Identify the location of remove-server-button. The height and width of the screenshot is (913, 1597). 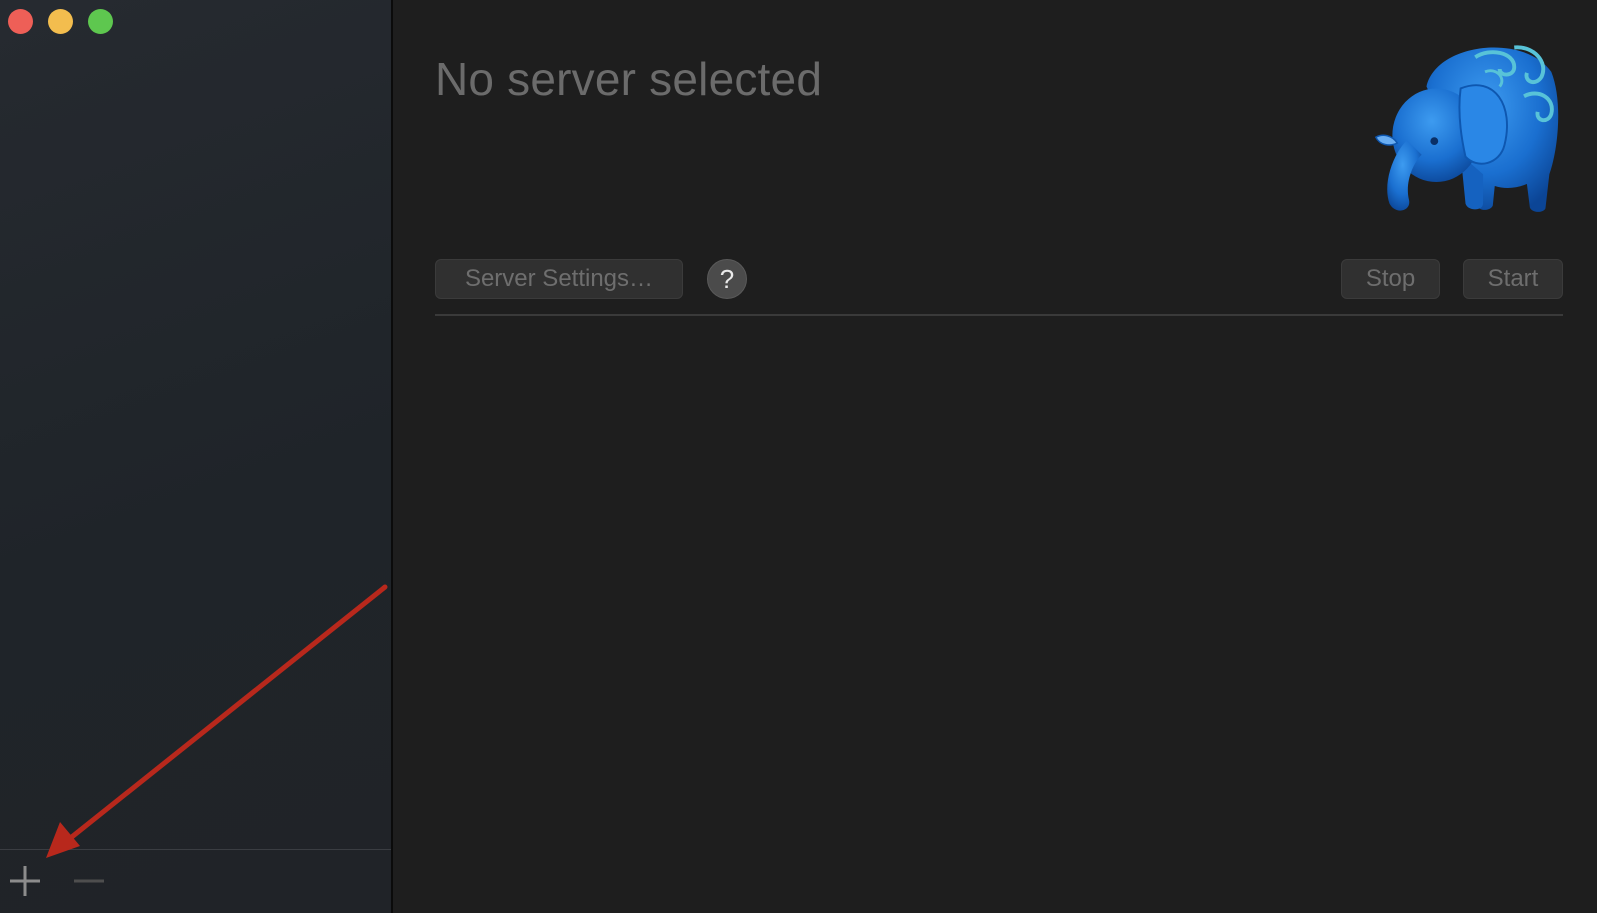
(89, 880).